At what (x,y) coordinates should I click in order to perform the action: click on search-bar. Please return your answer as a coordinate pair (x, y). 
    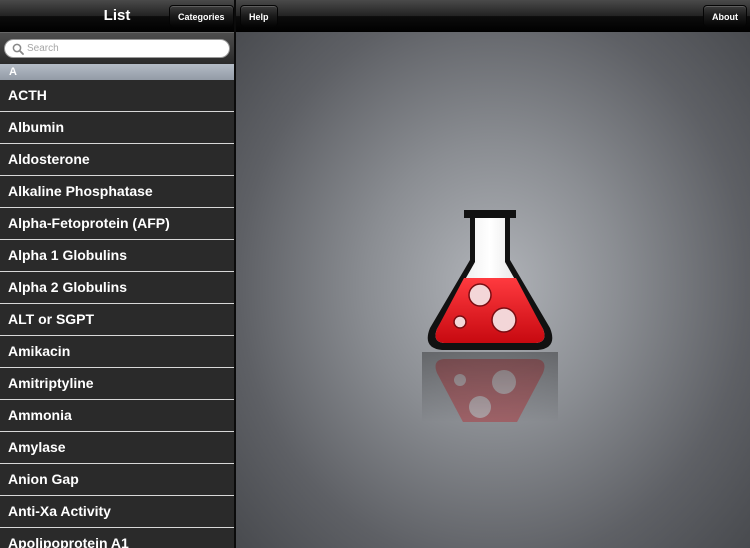
    Looking at the image, I should click on (117, 48).